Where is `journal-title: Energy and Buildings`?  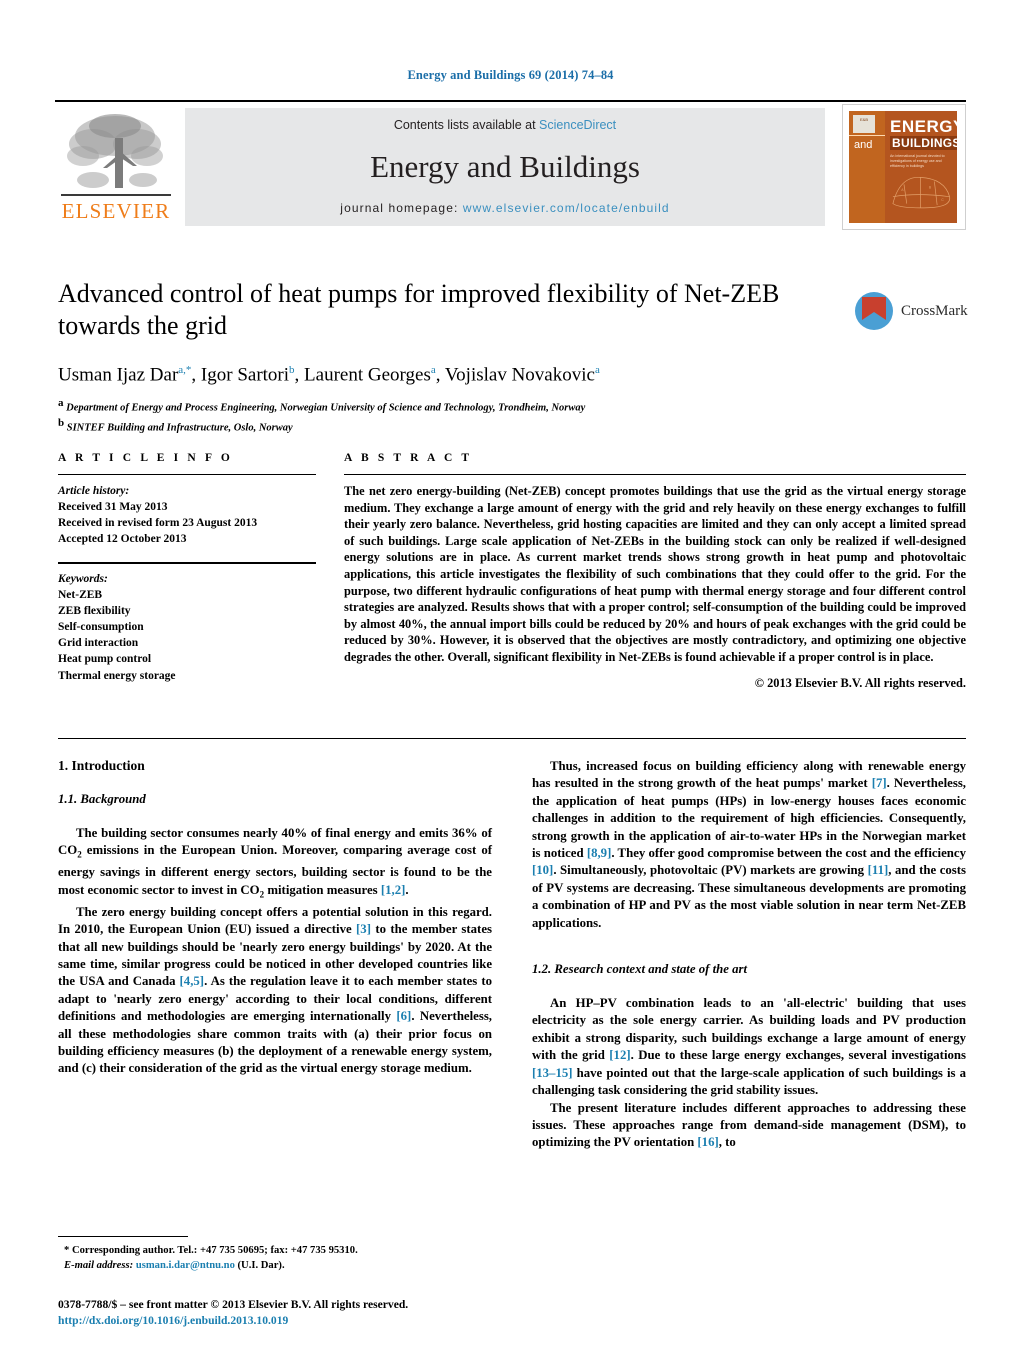
journal-title: Energy and Buildings is located at coordinates (505, 166).